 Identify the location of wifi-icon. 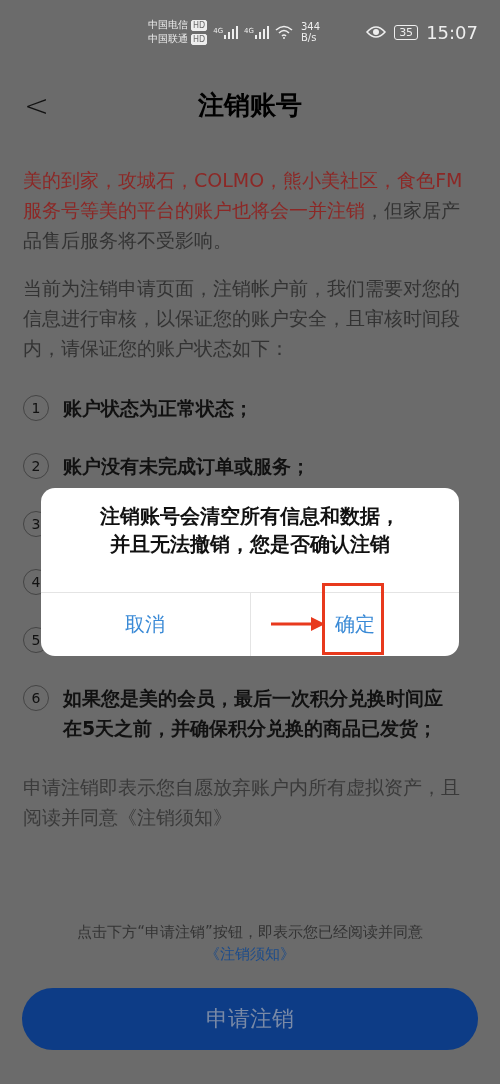
(283, 32).